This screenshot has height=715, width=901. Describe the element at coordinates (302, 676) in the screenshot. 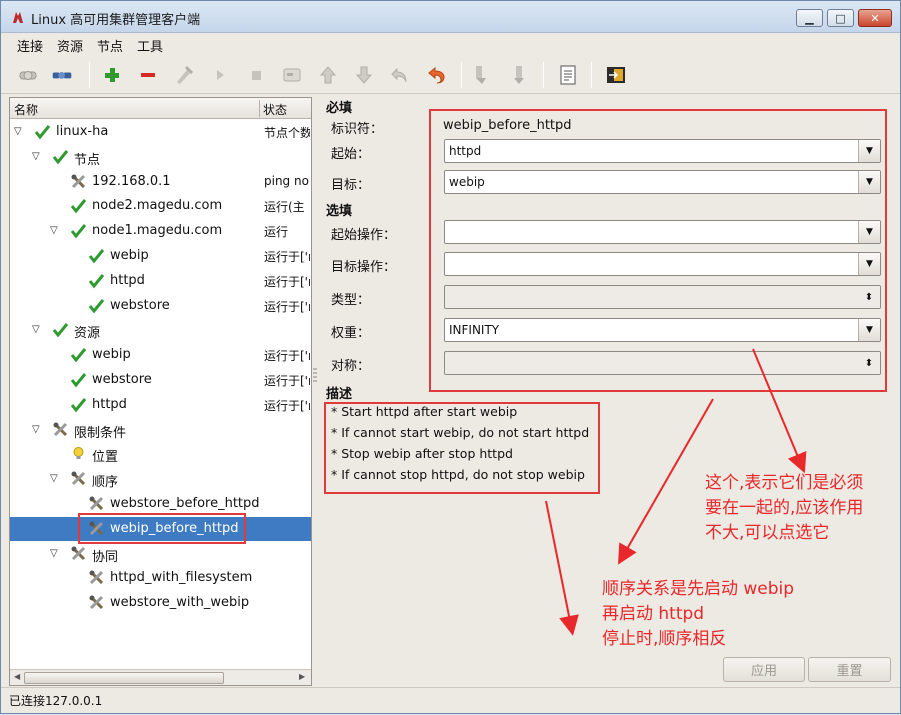

I see `scroll-right-icon: ▶` at that location.